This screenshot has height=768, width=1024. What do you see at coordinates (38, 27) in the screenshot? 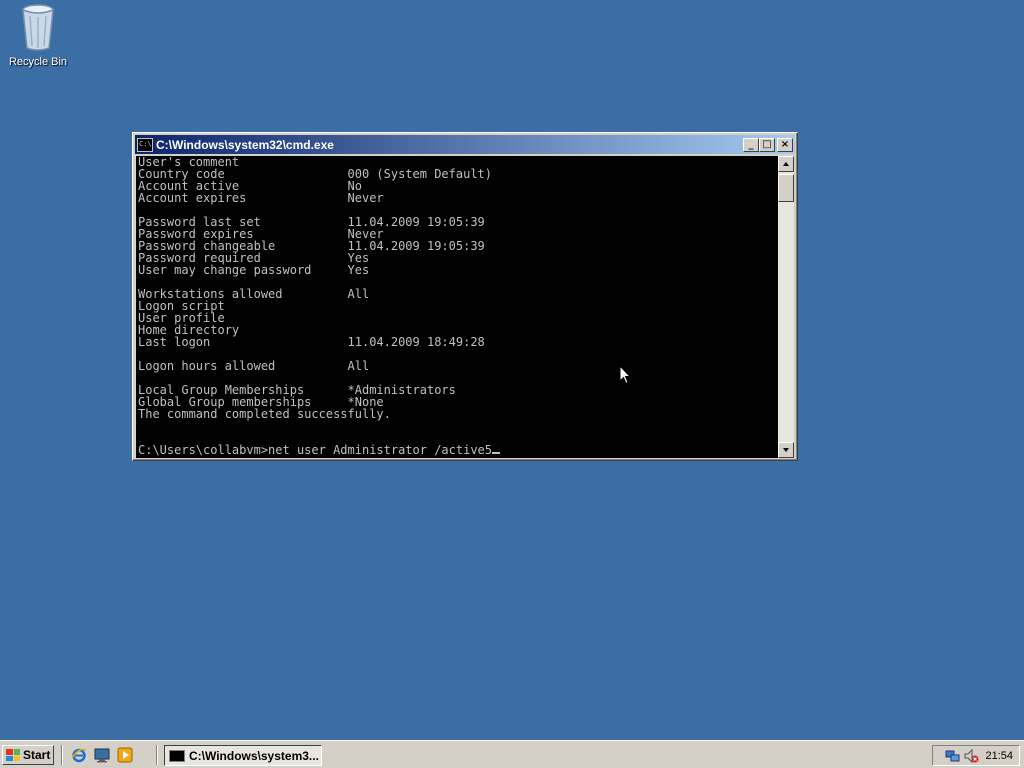
I see `recycle-bin-icon` at bounding box center [38, 27].